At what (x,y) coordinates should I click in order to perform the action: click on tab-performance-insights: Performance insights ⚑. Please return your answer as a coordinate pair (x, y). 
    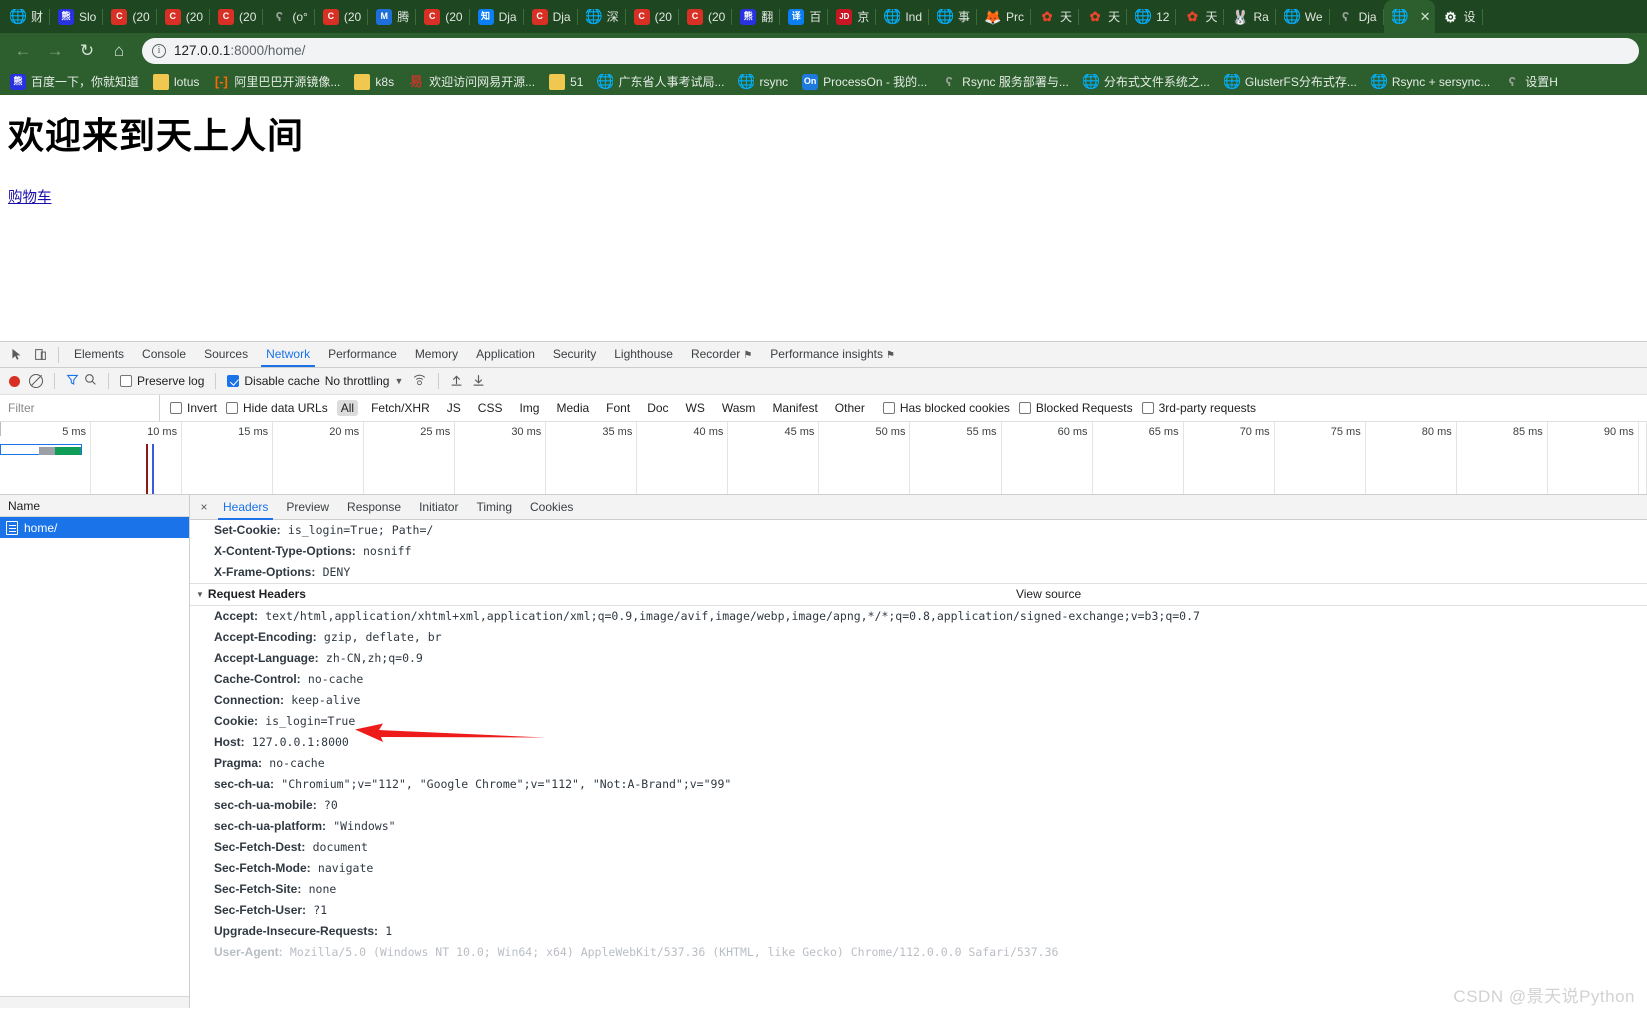
    Looking at the image, I should click on (832, 354).